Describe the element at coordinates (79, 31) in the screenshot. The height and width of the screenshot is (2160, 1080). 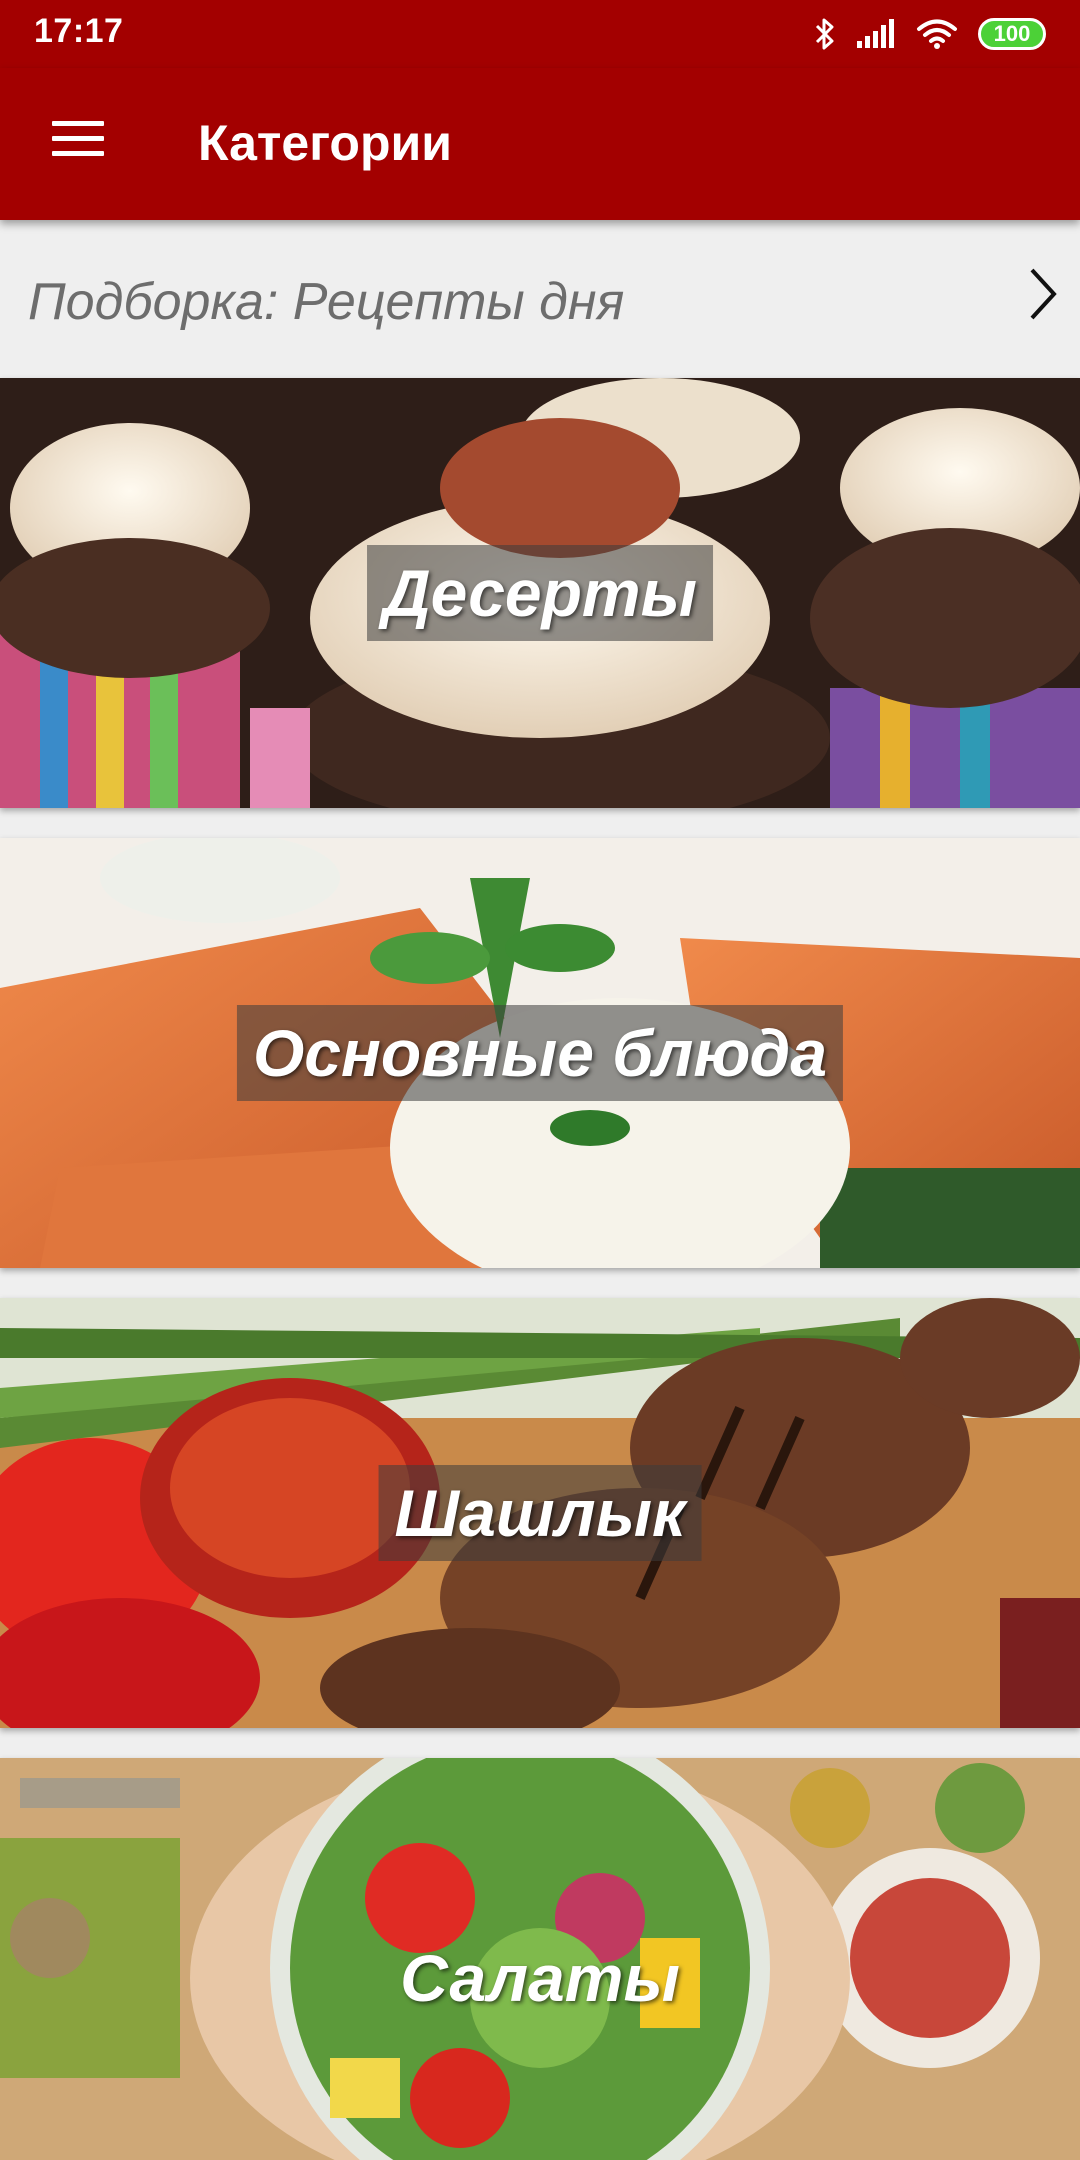
I see `status-time: 17:17` at that location.